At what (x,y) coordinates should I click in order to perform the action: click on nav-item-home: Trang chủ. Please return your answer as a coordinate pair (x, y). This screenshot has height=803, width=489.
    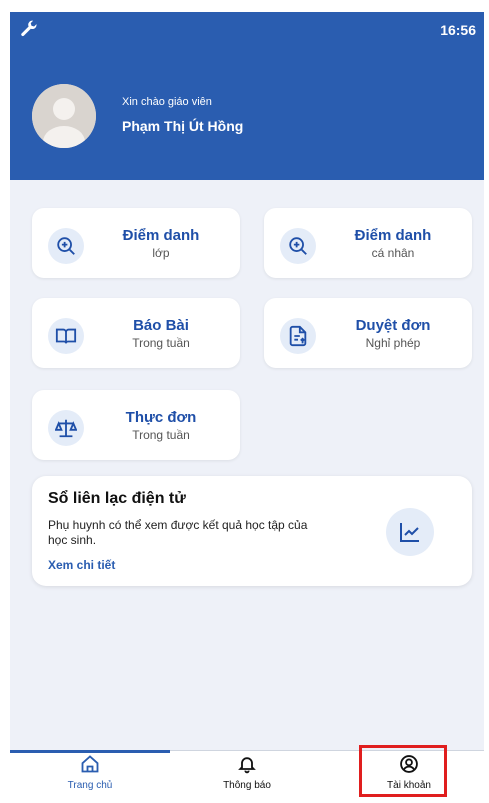
    Looking at the image, I should click on (90, 775).